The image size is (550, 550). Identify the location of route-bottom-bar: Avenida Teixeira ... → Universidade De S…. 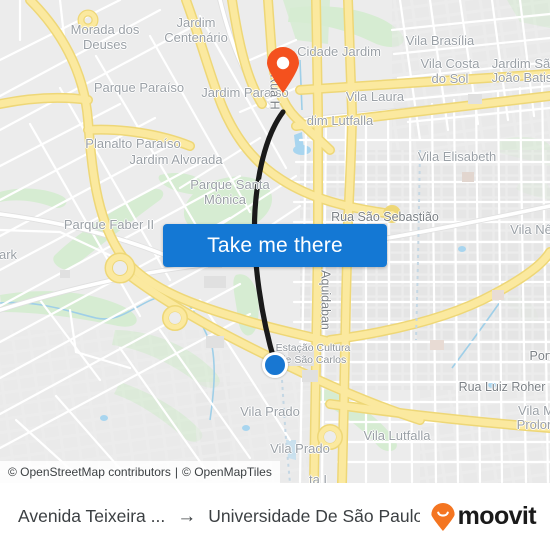
(275, 516).